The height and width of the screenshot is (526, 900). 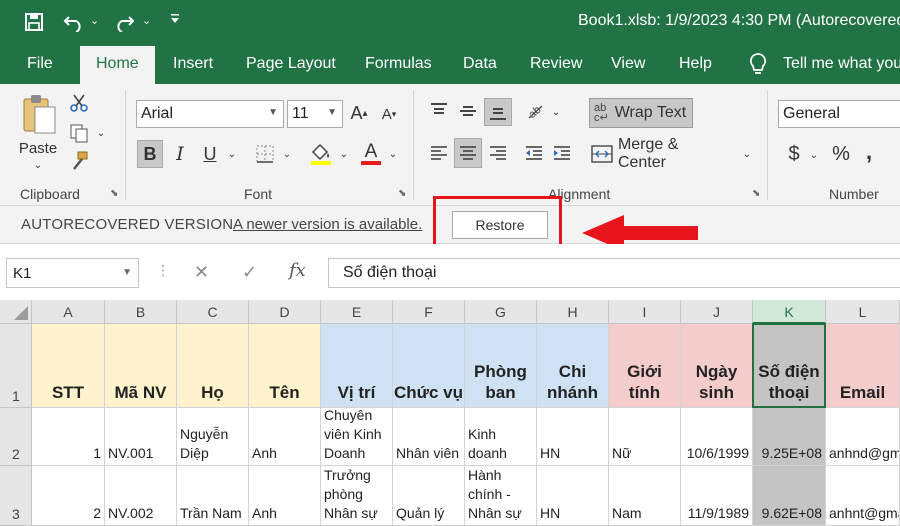 I want to click on middle-align-icon, so click(x=468, y=111).